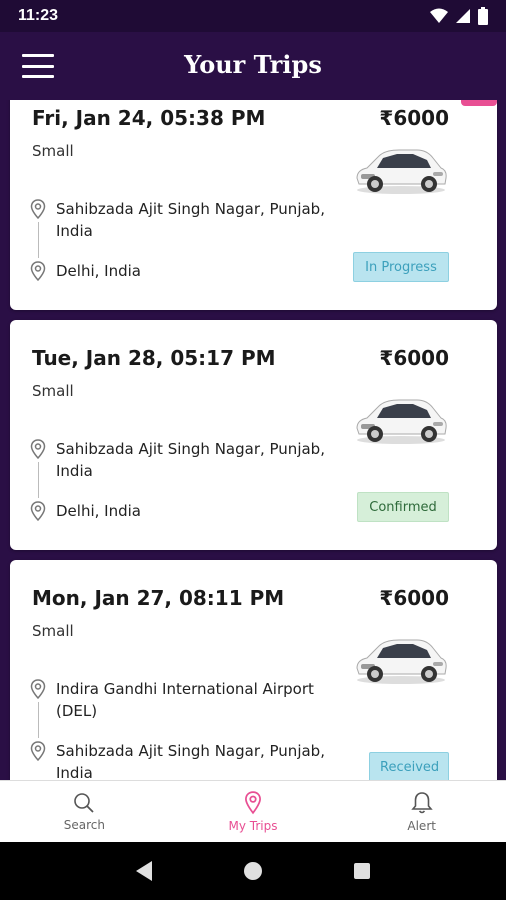  I want to click on nav-item-search: Search, so click(84, 811).